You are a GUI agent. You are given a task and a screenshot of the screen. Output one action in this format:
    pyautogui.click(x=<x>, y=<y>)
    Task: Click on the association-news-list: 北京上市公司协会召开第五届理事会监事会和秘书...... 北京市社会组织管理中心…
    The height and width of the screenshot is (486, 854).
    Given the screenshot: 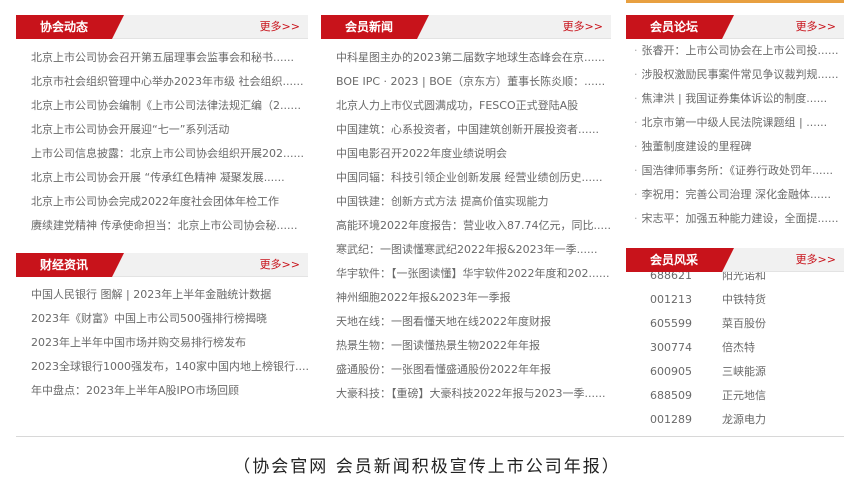 What is the action you would take?
    pyautogui.click(x=162, y=142)
    